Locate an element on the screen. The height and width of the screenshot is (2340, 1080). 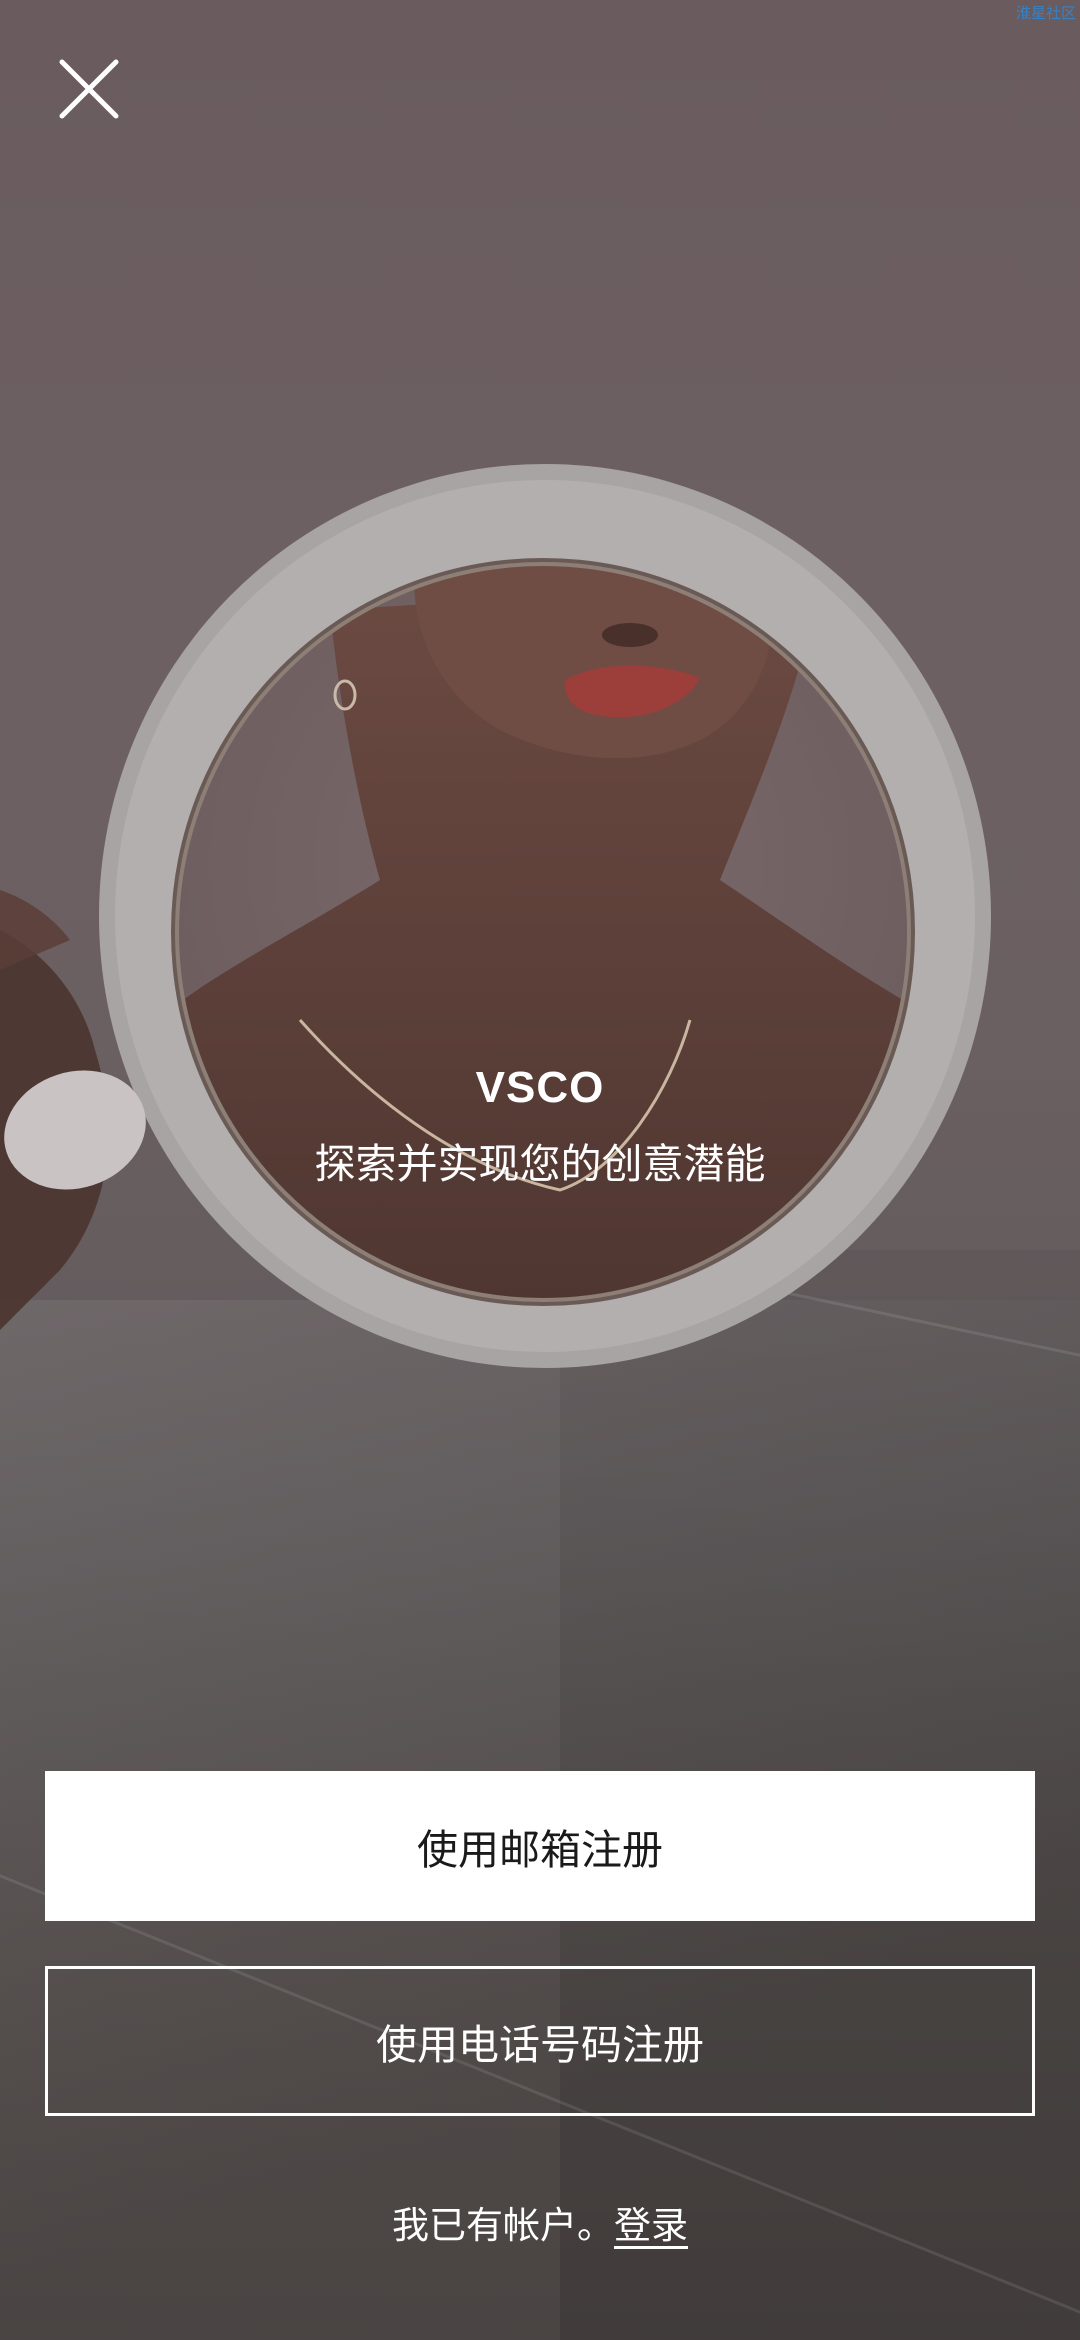
close-button is located at coordinates (89, 89).